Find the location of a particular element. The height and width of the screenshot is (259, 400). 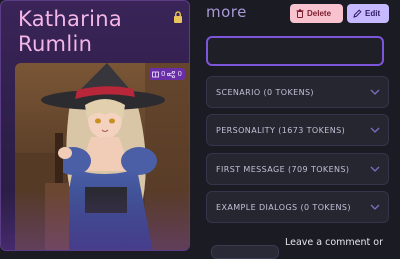

accordion-label: PERSONALITY (1673 TOKENS) is located at coordinates (281, 130).